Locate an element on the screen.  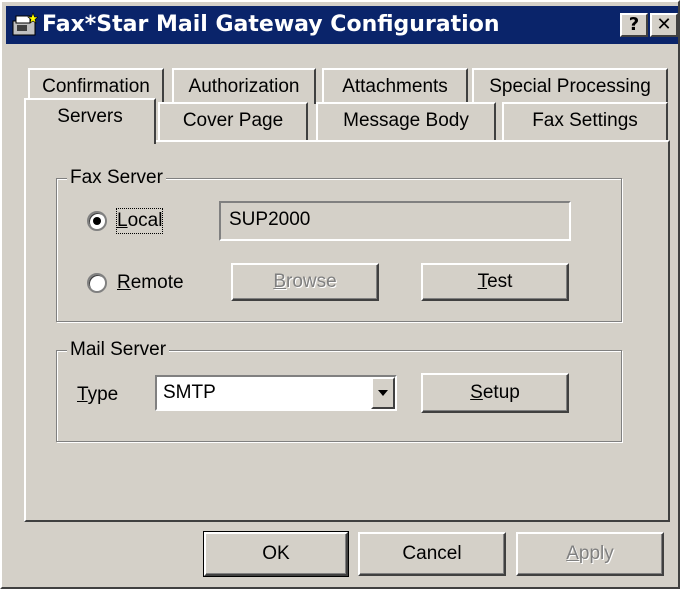
browse-button: Browse is located at coordinates (305, 282).